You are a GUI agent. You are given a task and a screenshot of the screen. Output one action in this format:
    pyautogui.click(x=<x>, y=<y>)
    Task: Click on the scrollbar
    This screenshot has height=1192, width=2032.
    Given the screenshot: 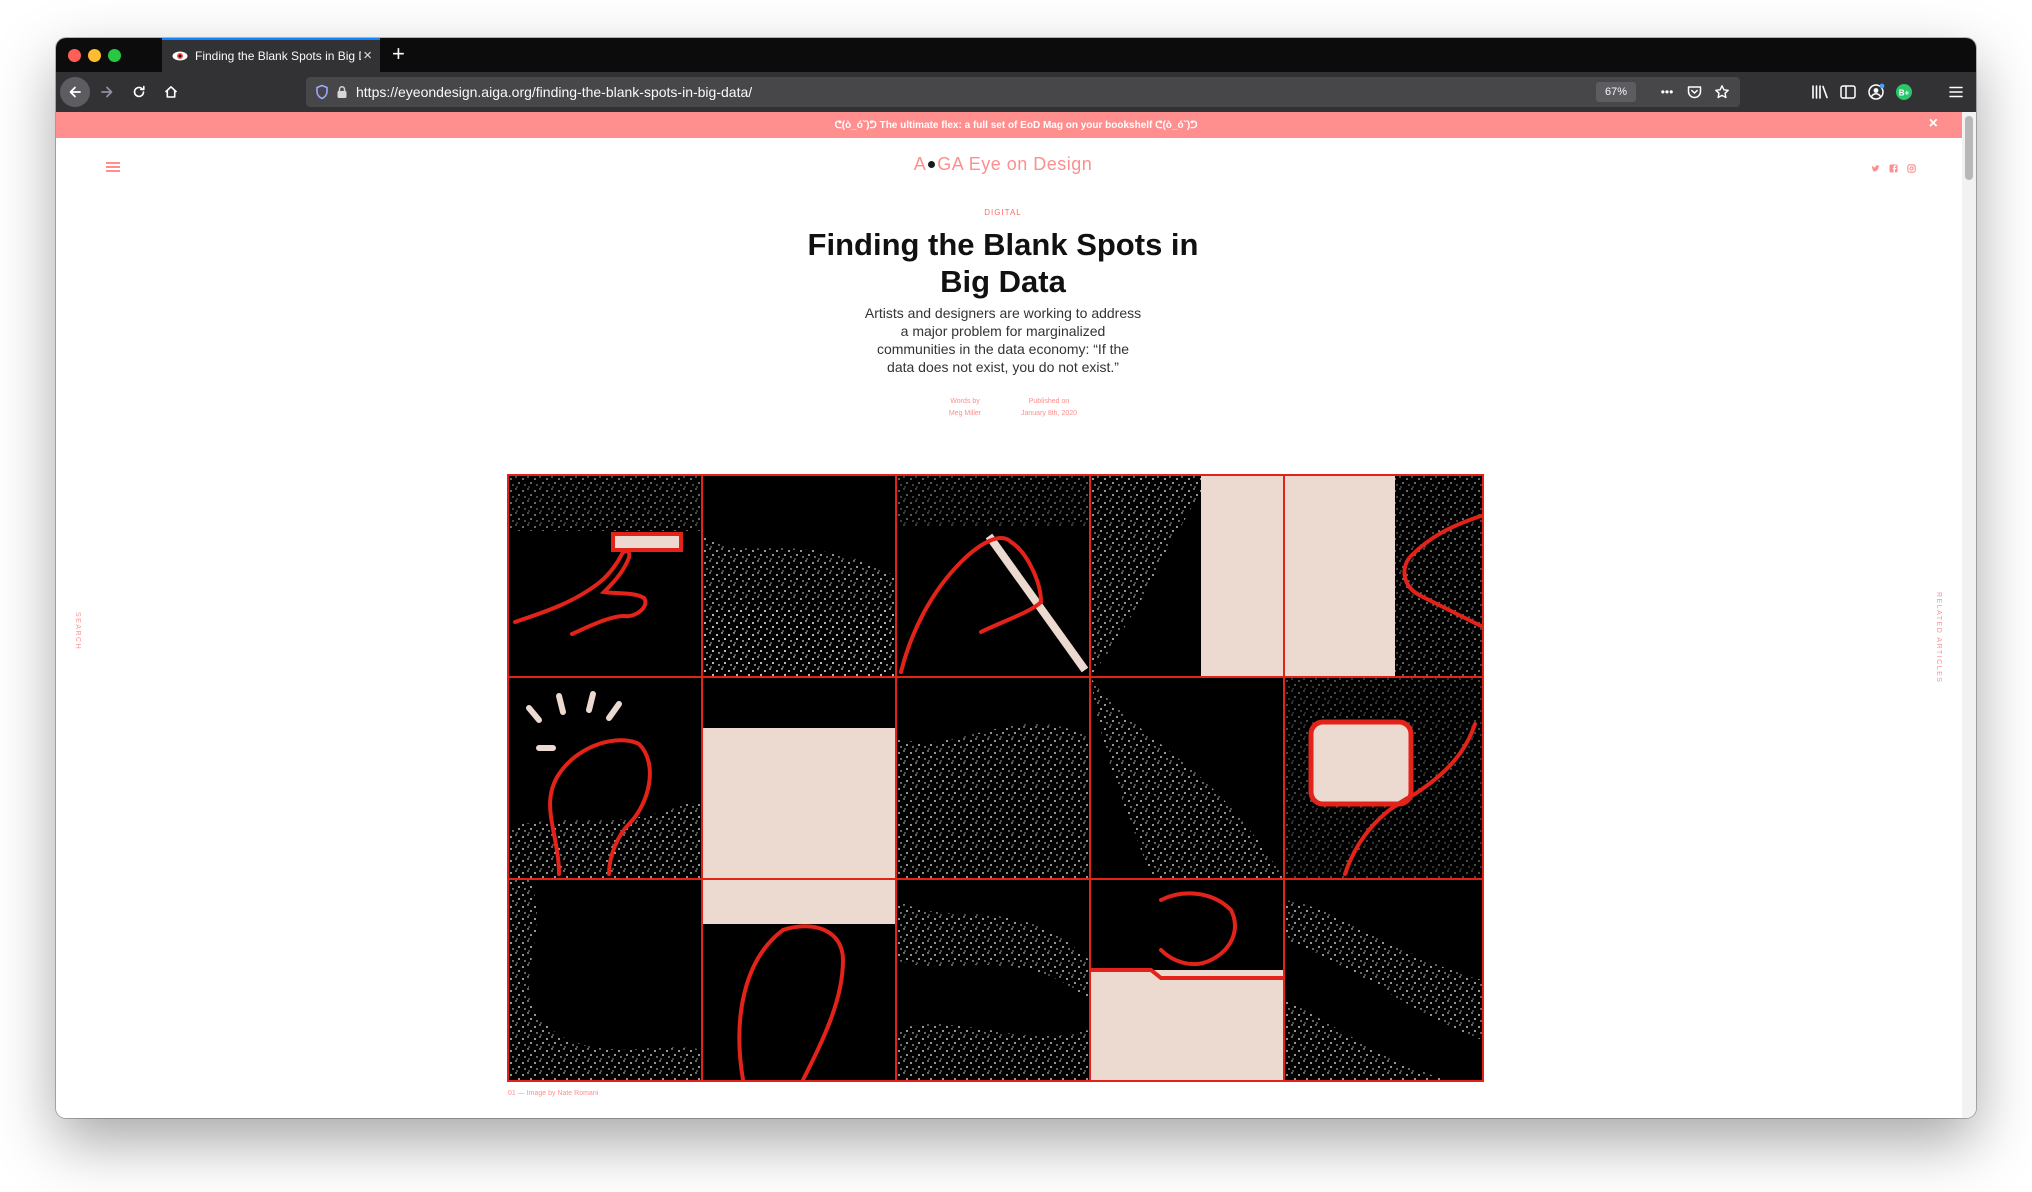 What is the action you would take?
    pyautogui.click(x=1969, y=615)
    